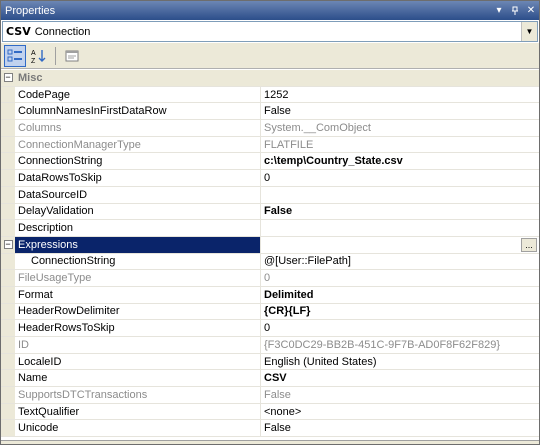 The width and height of the screenshot is (540, 445). I want to click on property-name: DataRowsToSkip, so click(138, 178).